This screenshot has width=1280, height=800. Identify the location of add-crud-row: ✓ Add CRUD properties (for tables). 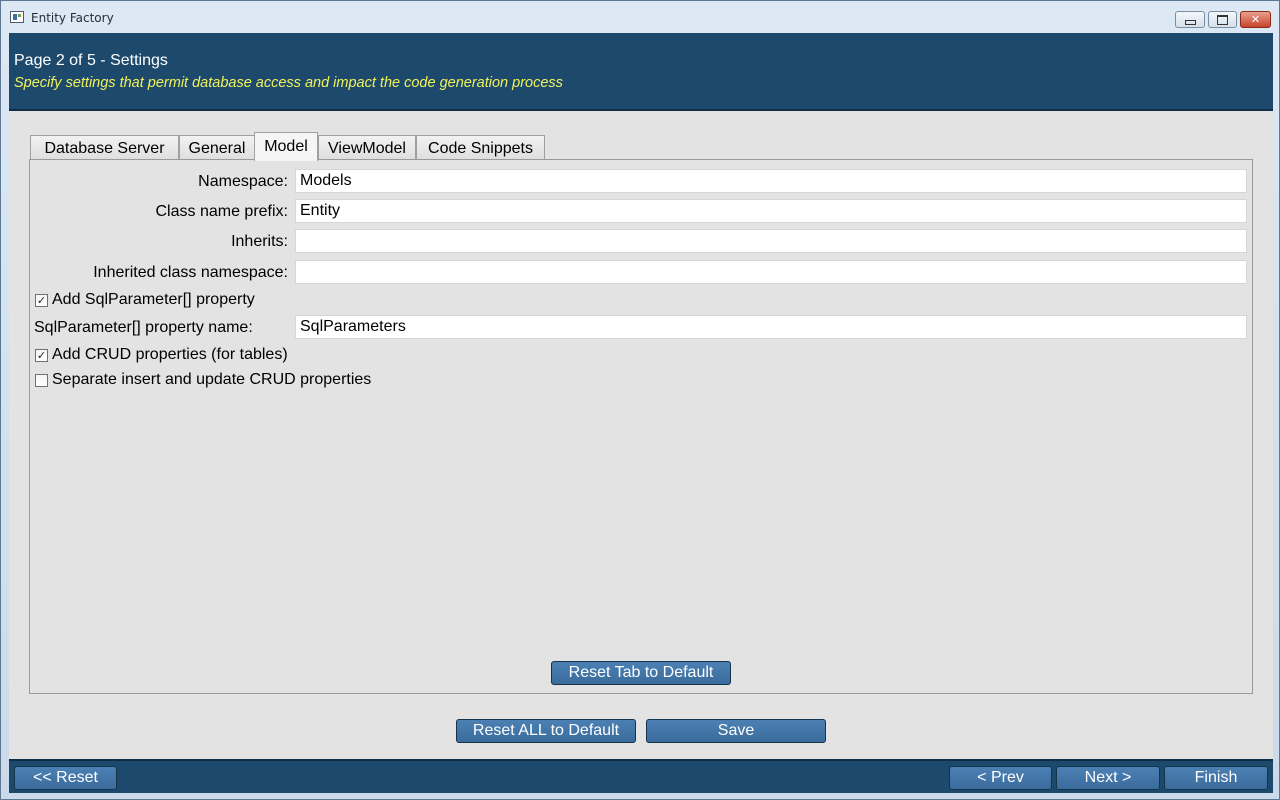
(161, 355).